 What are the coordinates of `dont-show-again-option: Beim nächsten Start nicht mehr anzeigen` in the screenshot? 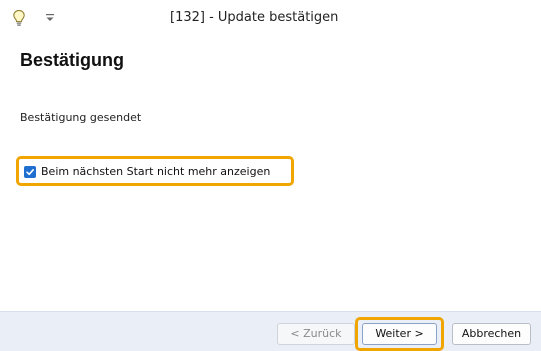 It's located at (147, 172).